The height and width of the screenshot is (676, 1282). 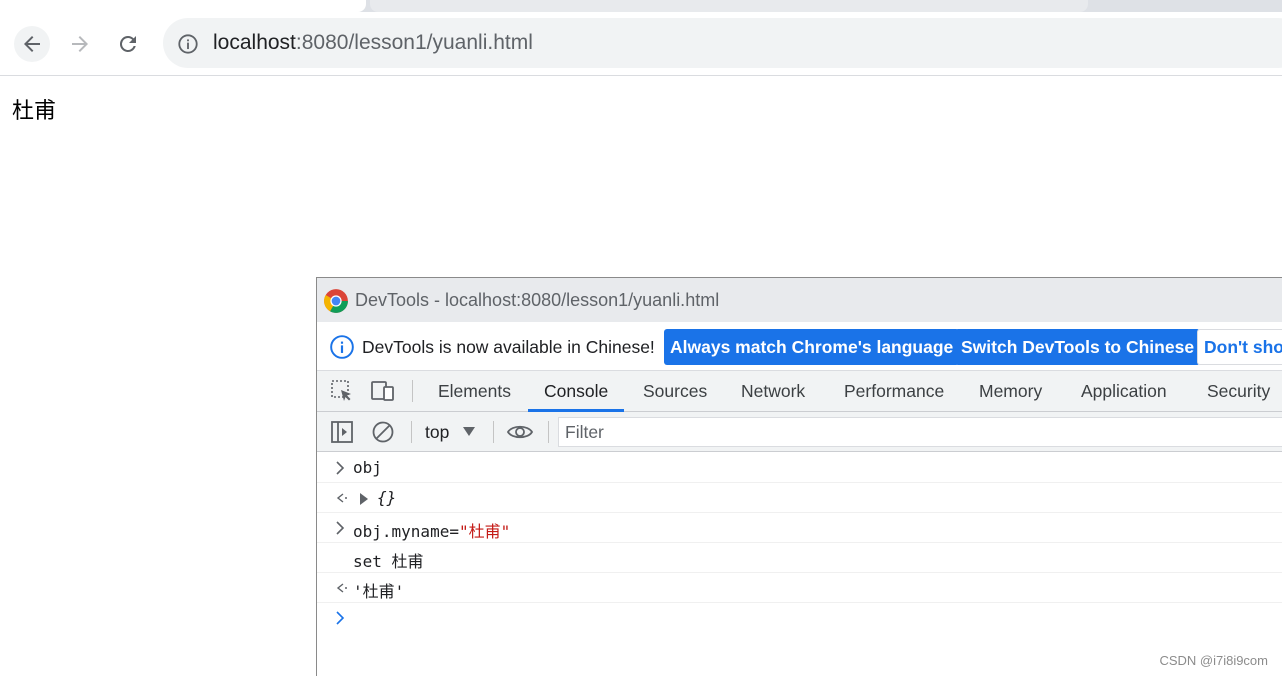 I want to click on page-body-text: 杜甫, so click(x=34, y=111).